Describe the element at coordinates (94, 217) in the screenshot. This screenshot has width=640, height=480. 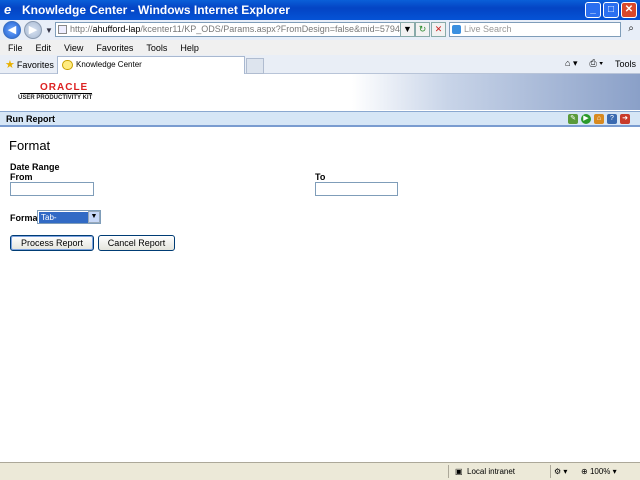
I see `chevron-down-icon: ▼` at that location.